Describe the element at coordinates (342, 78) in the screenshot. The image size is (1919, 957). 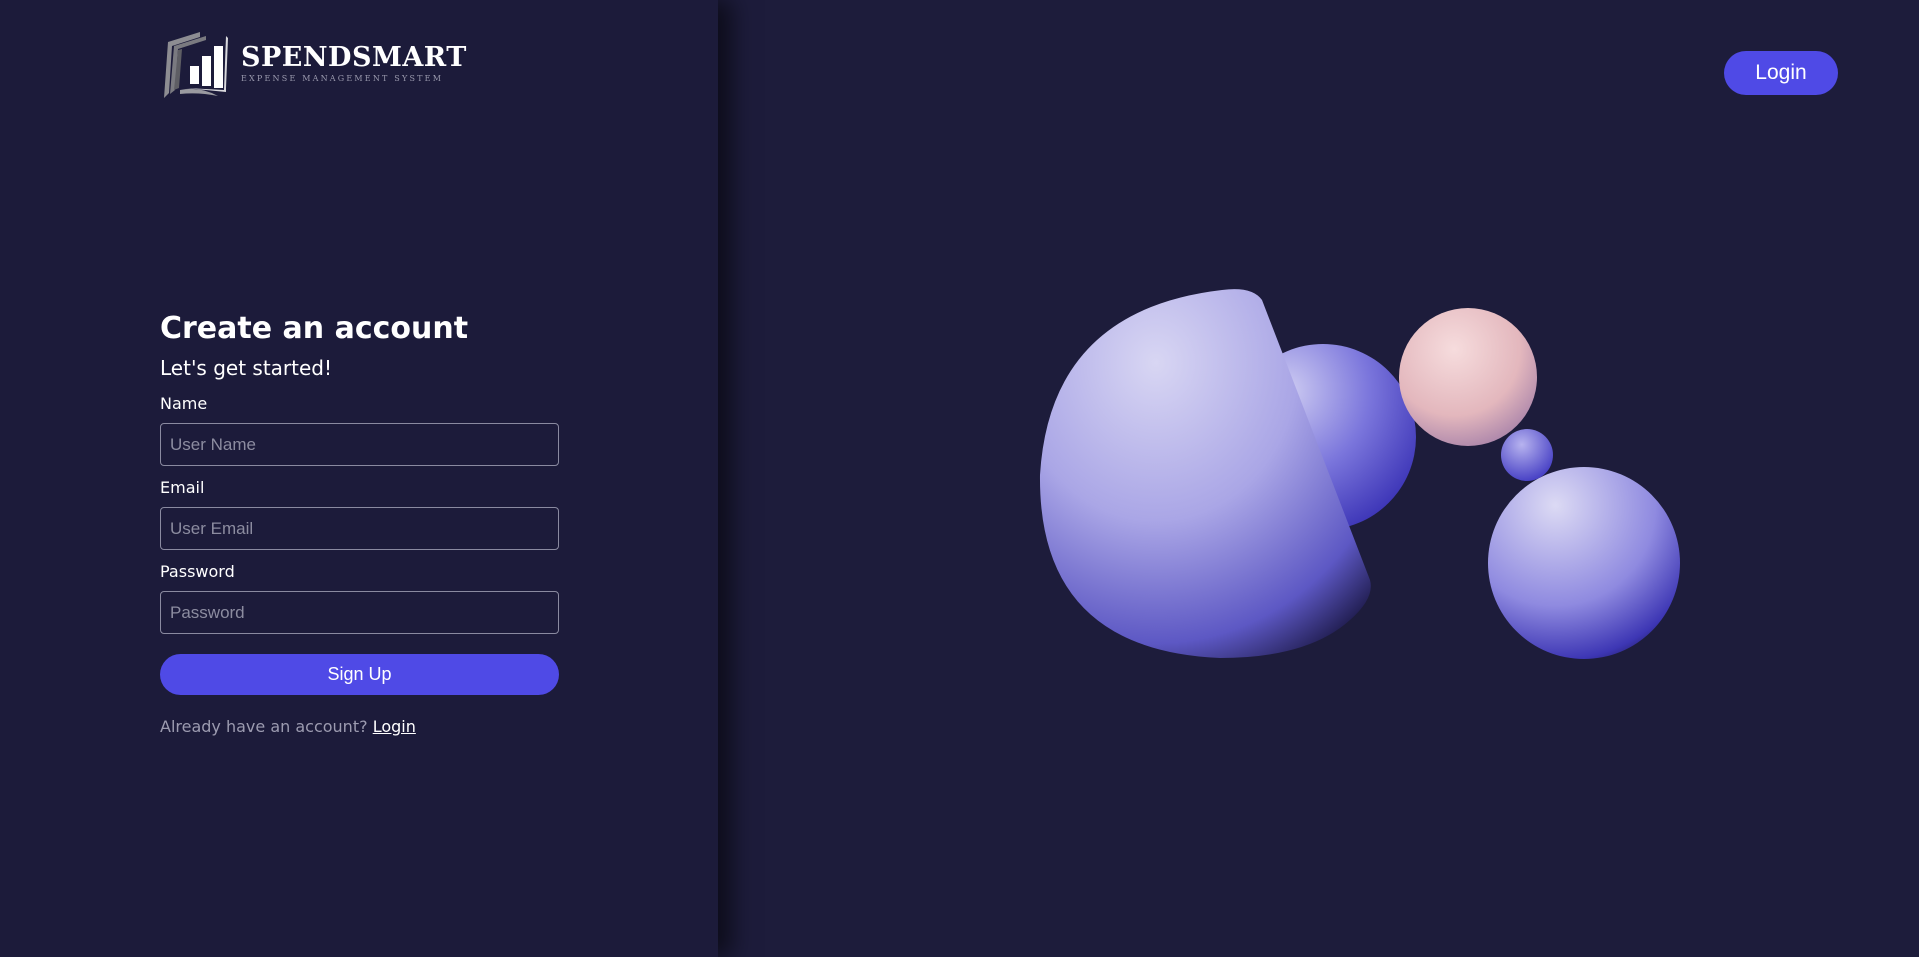
I see `brand-tagline: EXPENSE MANAGEMENT SYSTEM` at that location.